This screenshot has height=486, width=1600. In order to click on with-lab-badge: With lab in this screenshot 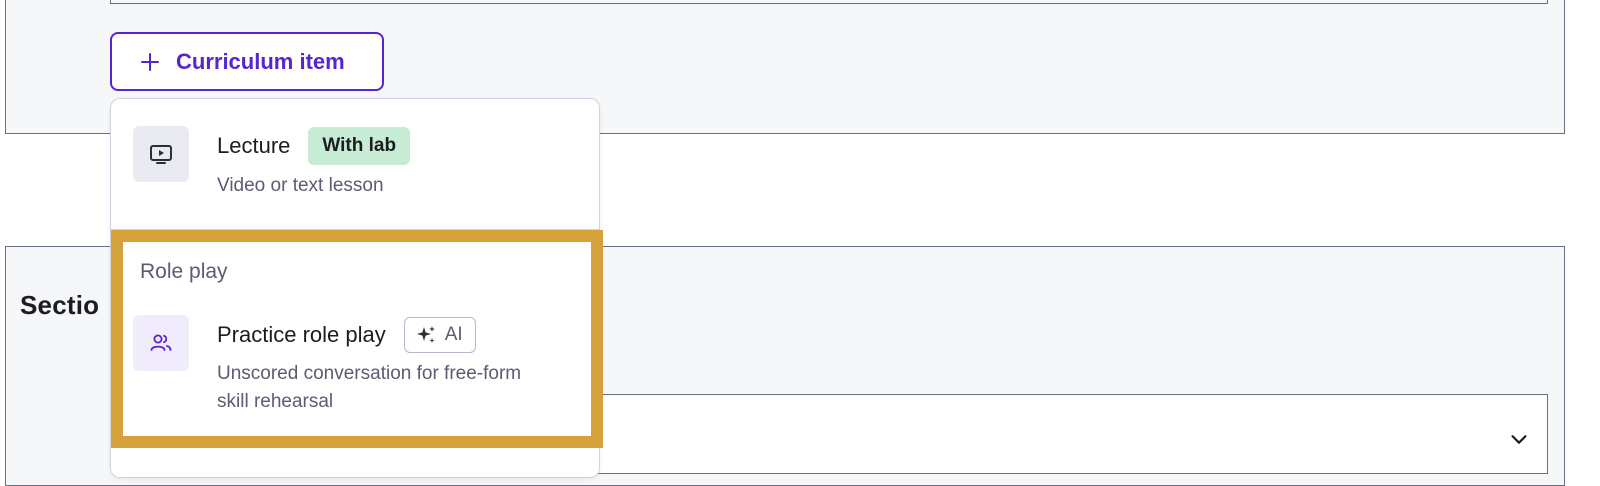, I will do `click(359, 146)`.